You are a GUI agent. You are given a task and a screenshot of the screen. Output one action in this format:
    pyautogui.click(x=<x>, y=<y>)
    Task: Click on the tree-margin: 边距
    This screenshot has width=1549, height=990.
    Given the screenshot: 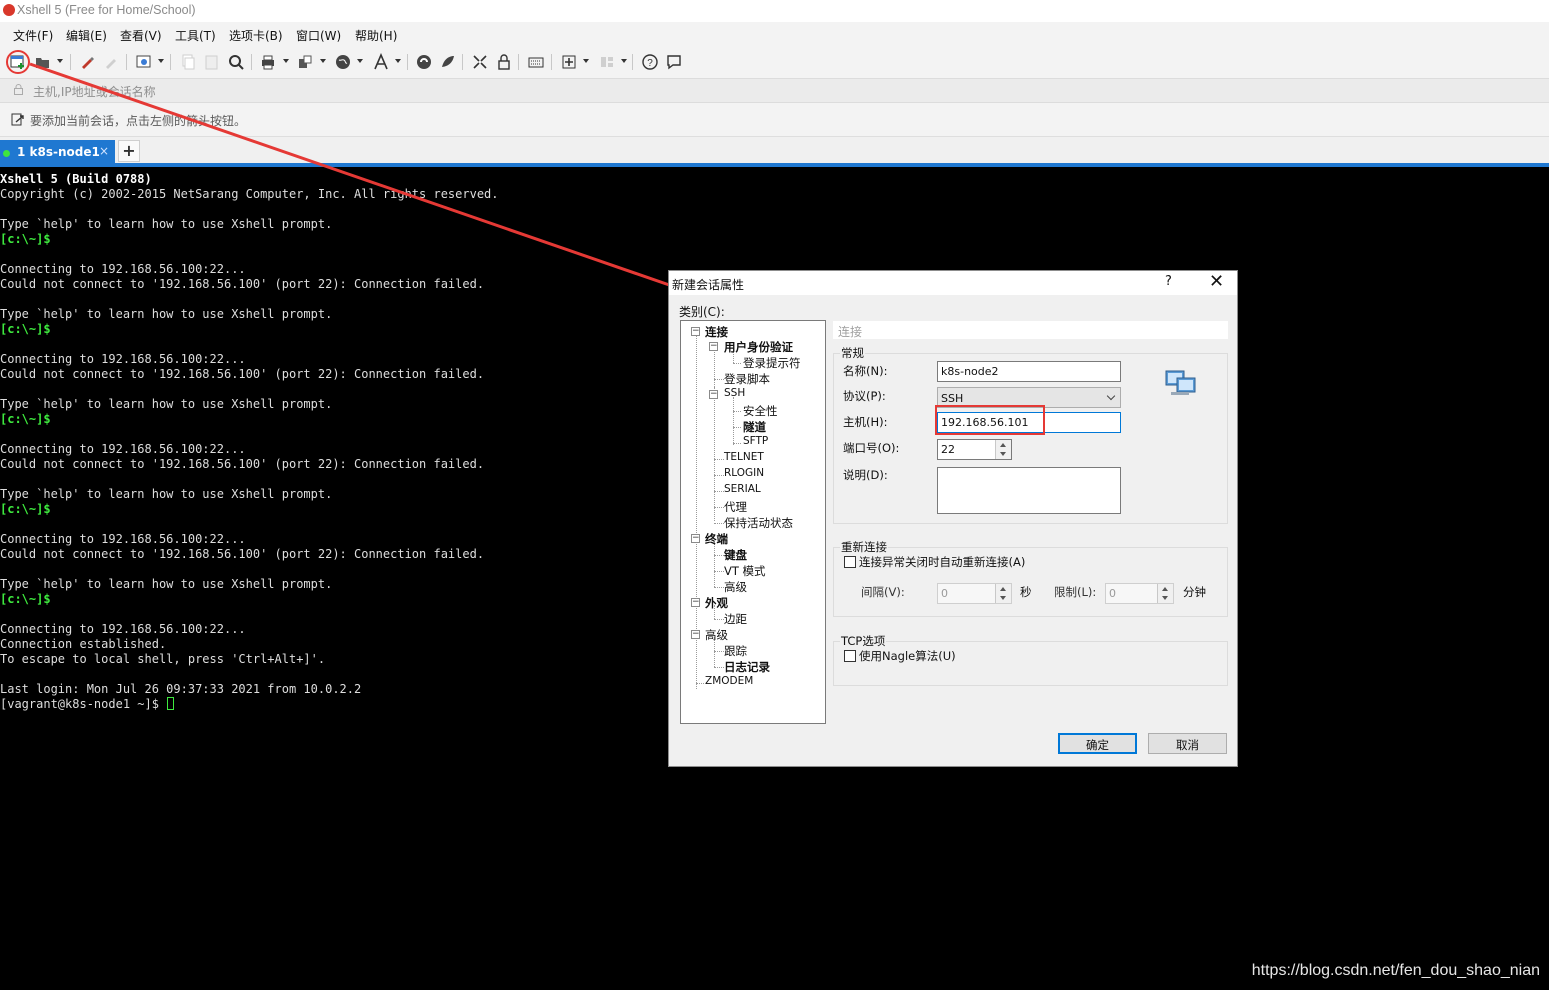 What is the action you would take?
    pyautogui.click(x=735, y=619)
    